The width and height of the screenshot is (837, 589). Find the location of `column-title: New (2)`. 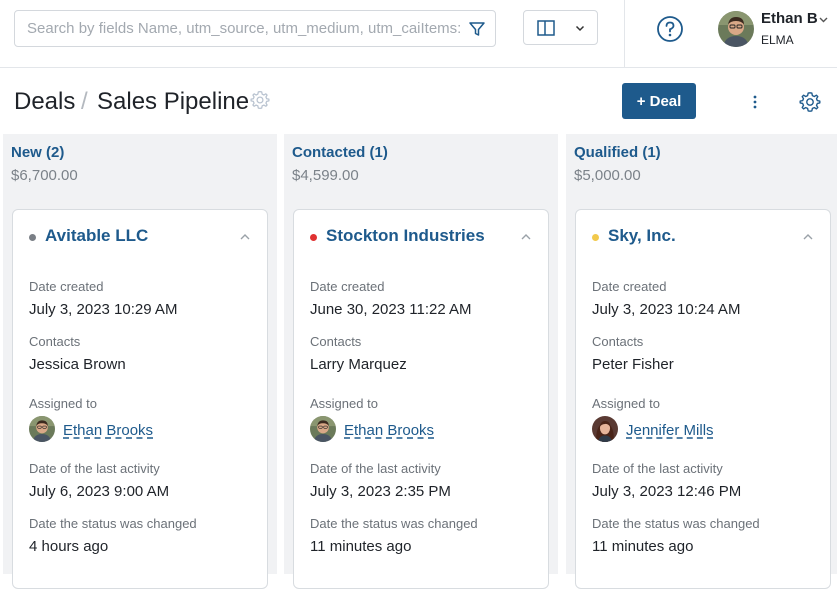

column-title: New (2) is located at coordinates (37, 152).